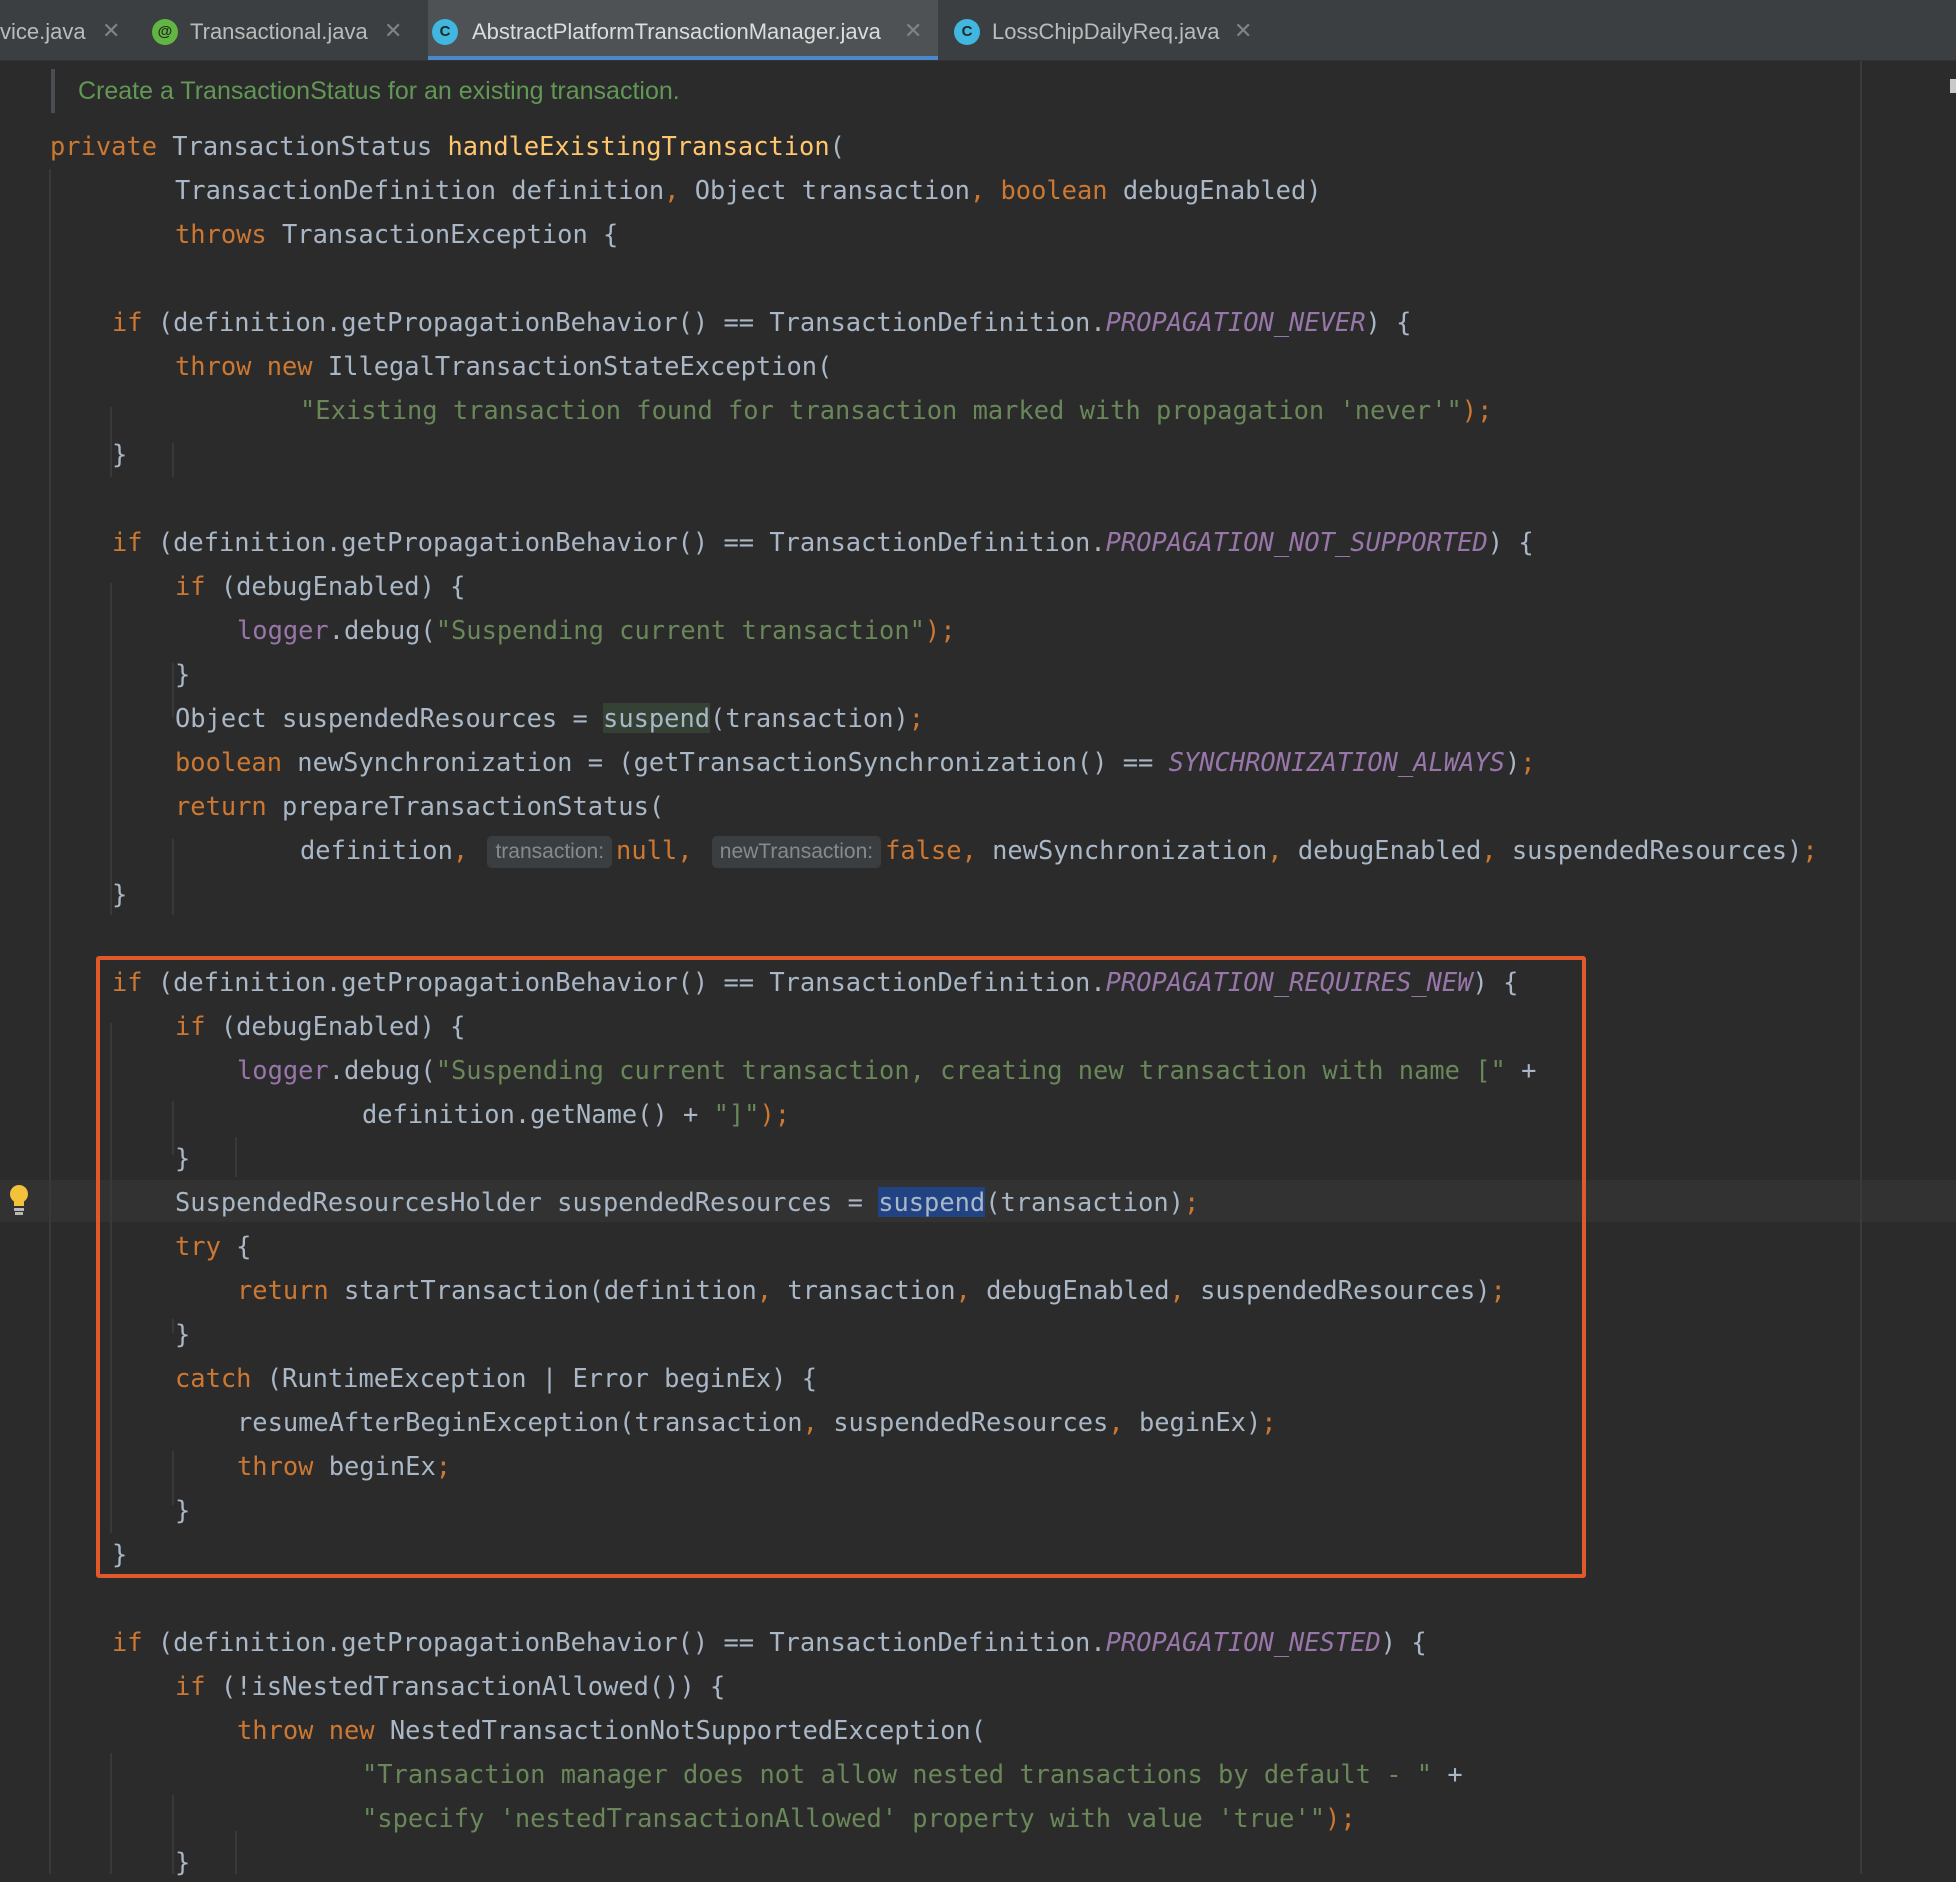 The width and height of the screenshot is (1956, 1882). I want to click on tab-label: AbstractPlatformTransactionManager.java, so click(676, 31).